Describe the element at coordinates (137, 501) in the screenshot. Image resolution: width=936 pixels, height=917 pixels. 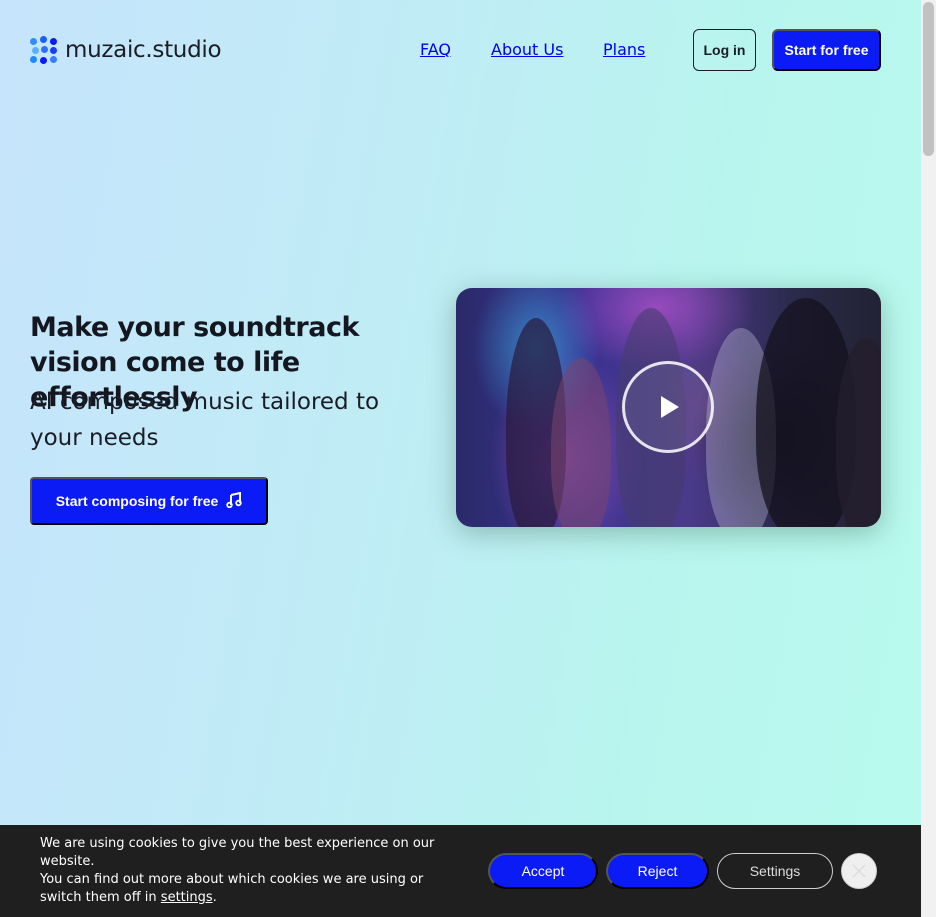
I see `start-composing-label: Start composing for free` at that location.